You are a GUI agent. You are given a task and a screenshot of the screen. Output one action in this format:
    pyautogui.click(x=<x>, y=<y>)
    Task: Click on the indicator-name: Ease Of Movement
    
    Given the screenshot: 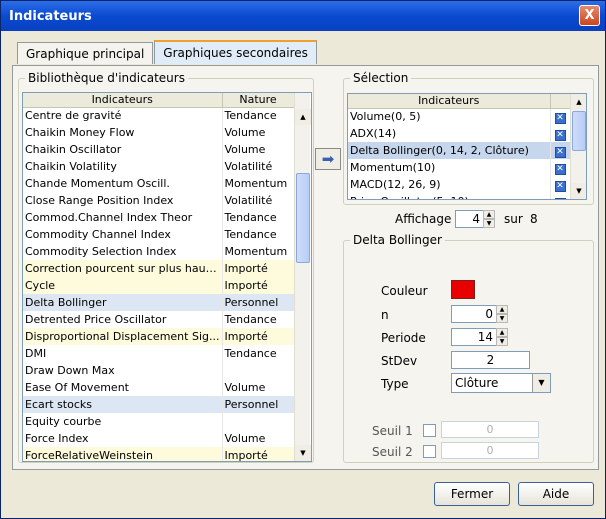 What is the action you would take?
    pyautogui.click(x=123, y=387)
    